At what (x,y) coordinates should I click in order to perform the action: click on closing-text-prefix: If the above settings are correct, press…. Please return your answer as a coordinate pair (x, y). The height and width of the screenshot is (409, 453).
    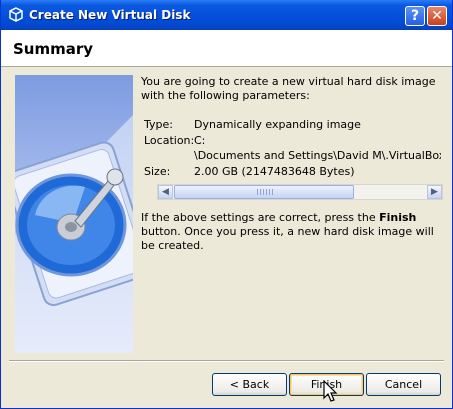
    Looking at the image, I should click on (260, 217).